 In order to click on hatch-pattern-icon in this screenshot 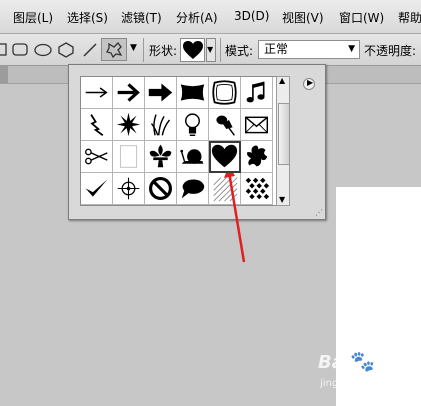, I will do `click(225, 189)`.